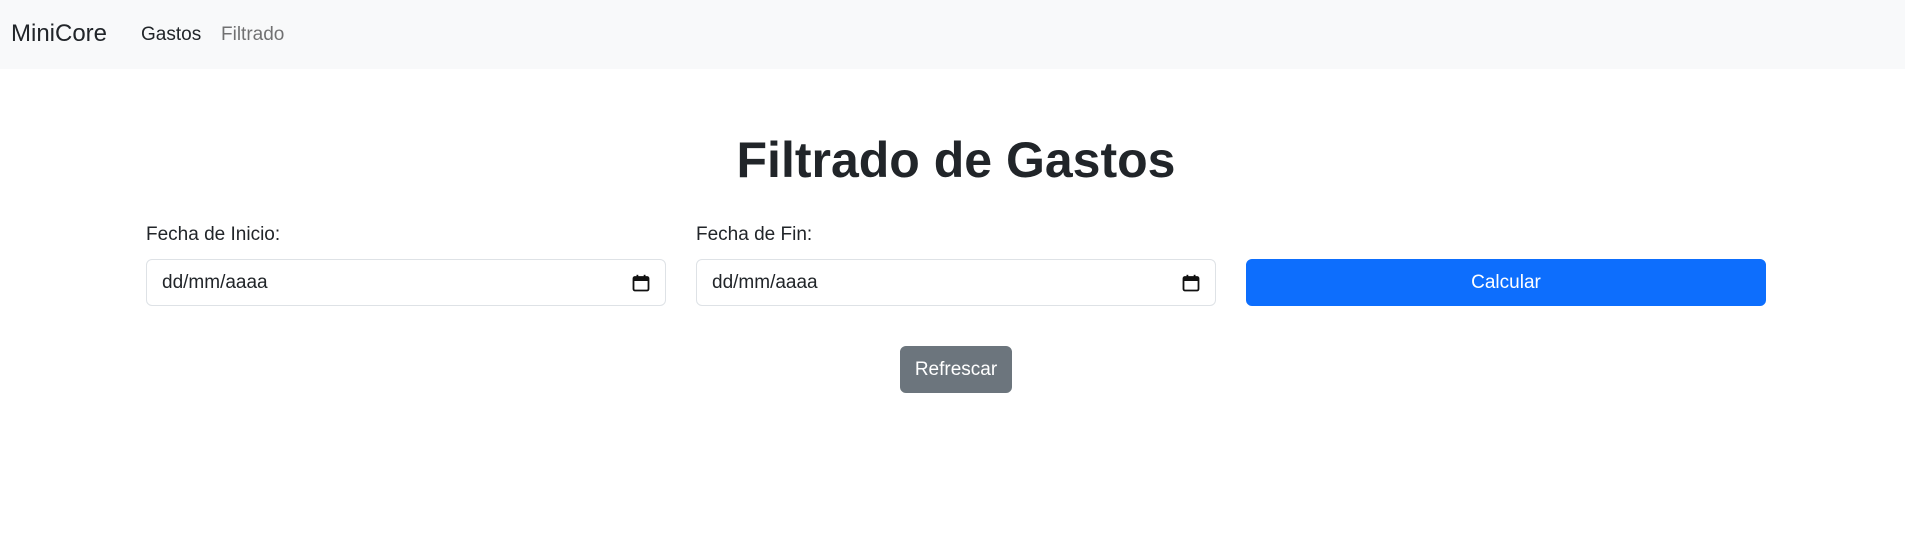 This screenshot has width=1905, height=550. I want to click on navbar: MiniCore Gastos Filtrado, so click(952, 34).